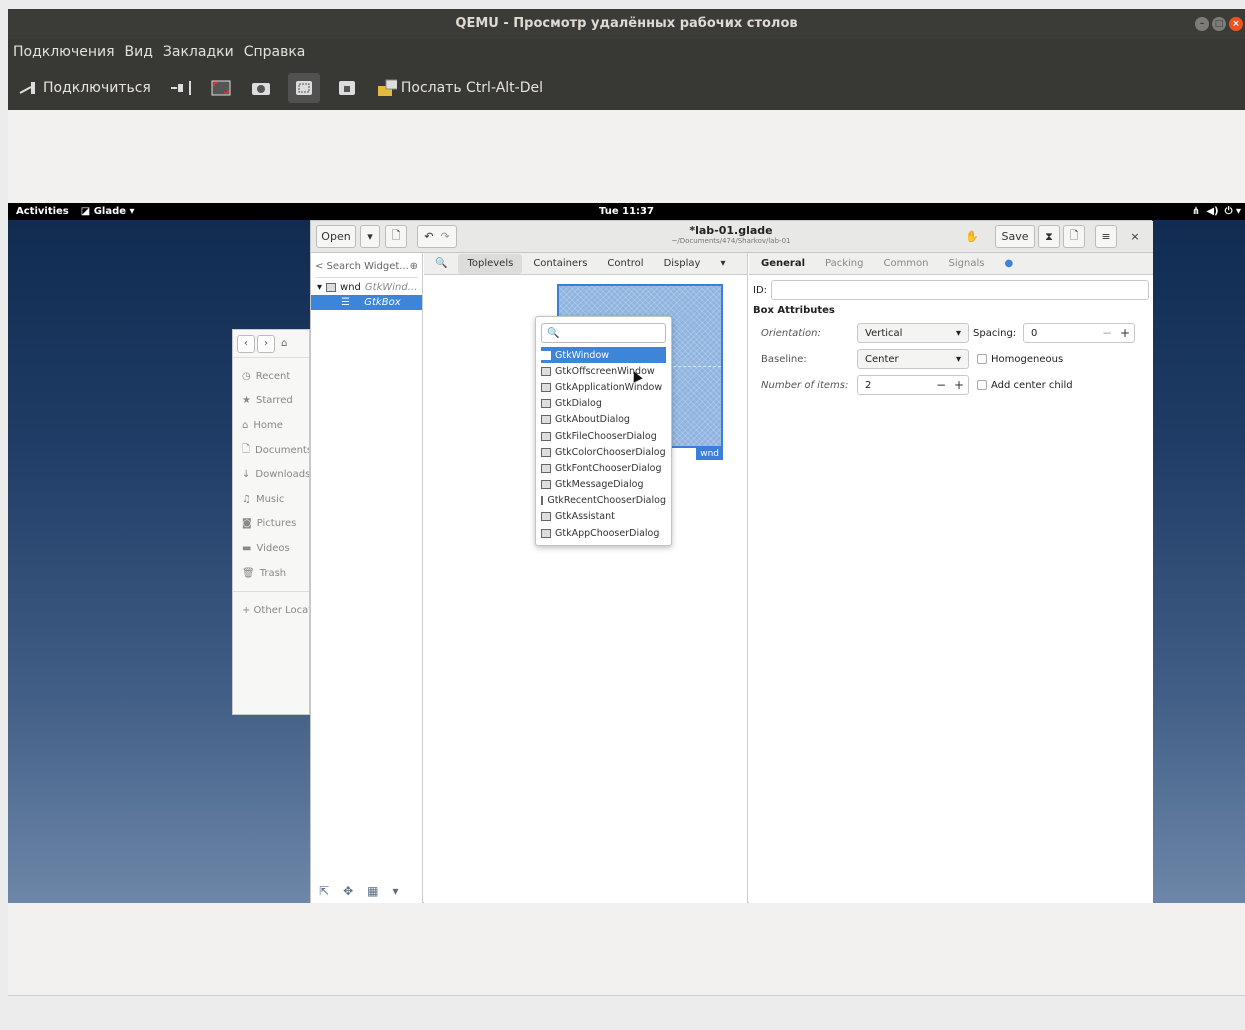 The height and width of the screenshot is (1030, 1245). I want to click on more-tabs-chevron-icon: ▾, so click(722, 264).